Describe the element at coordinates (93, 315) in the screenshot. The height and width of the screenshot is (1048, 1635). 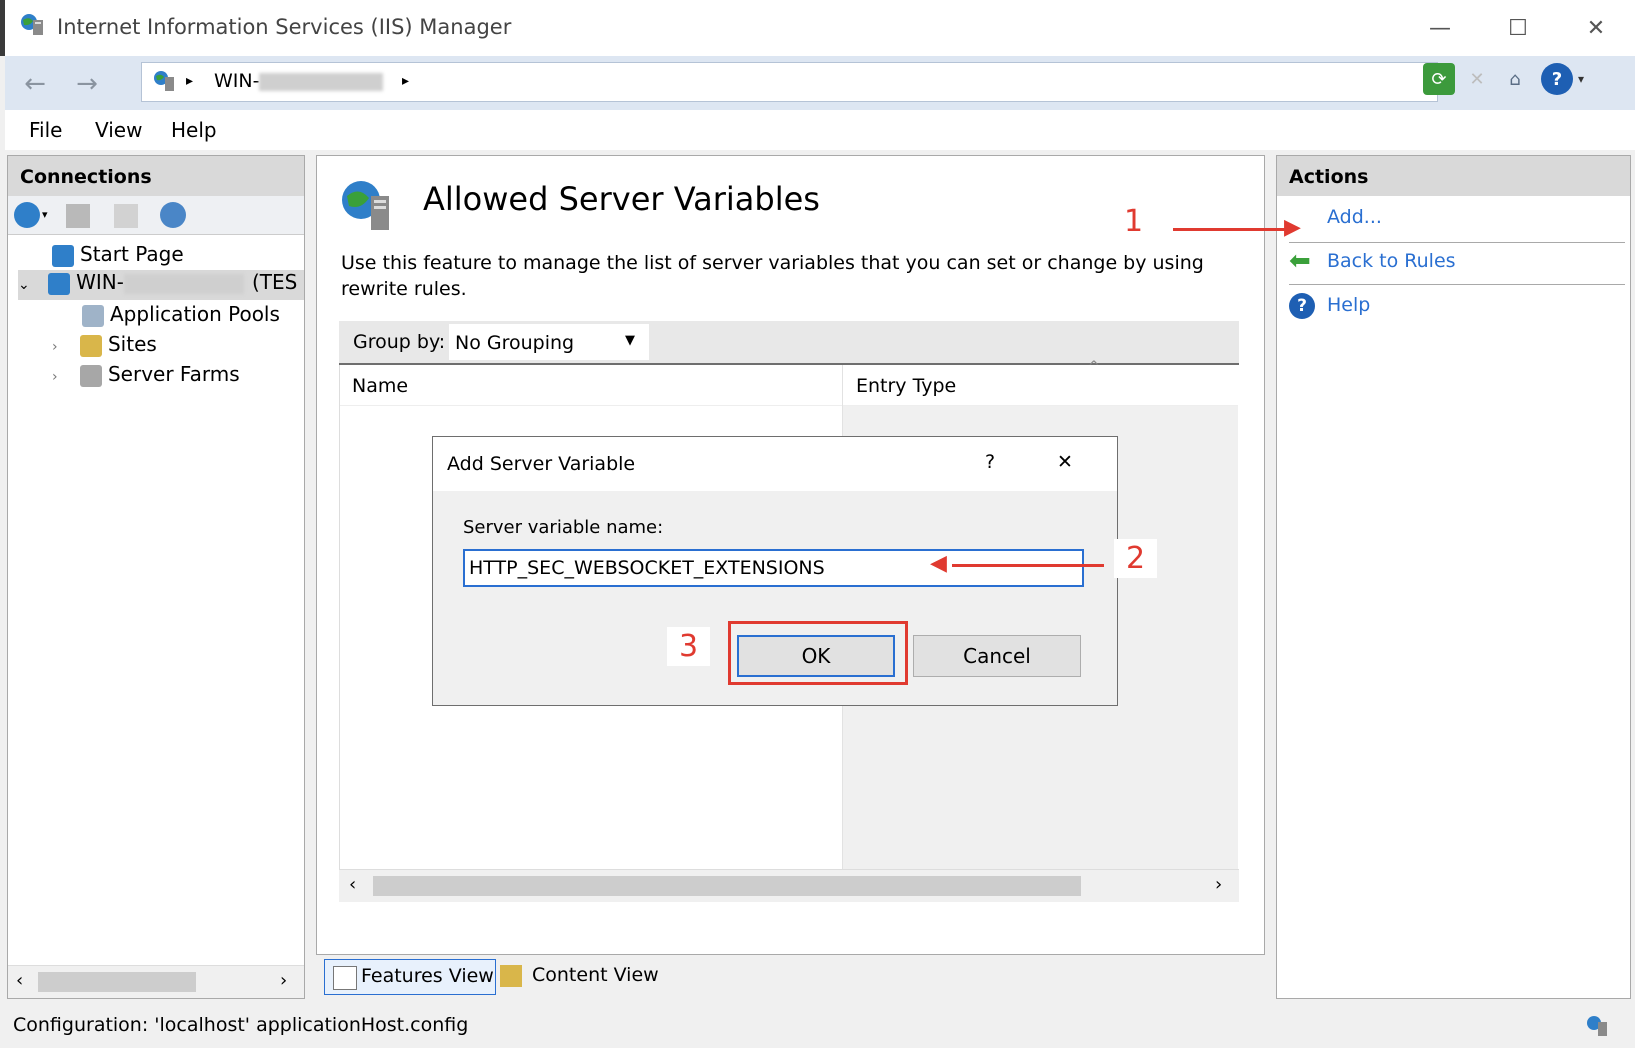
I see `application-pools-icon` at that location.